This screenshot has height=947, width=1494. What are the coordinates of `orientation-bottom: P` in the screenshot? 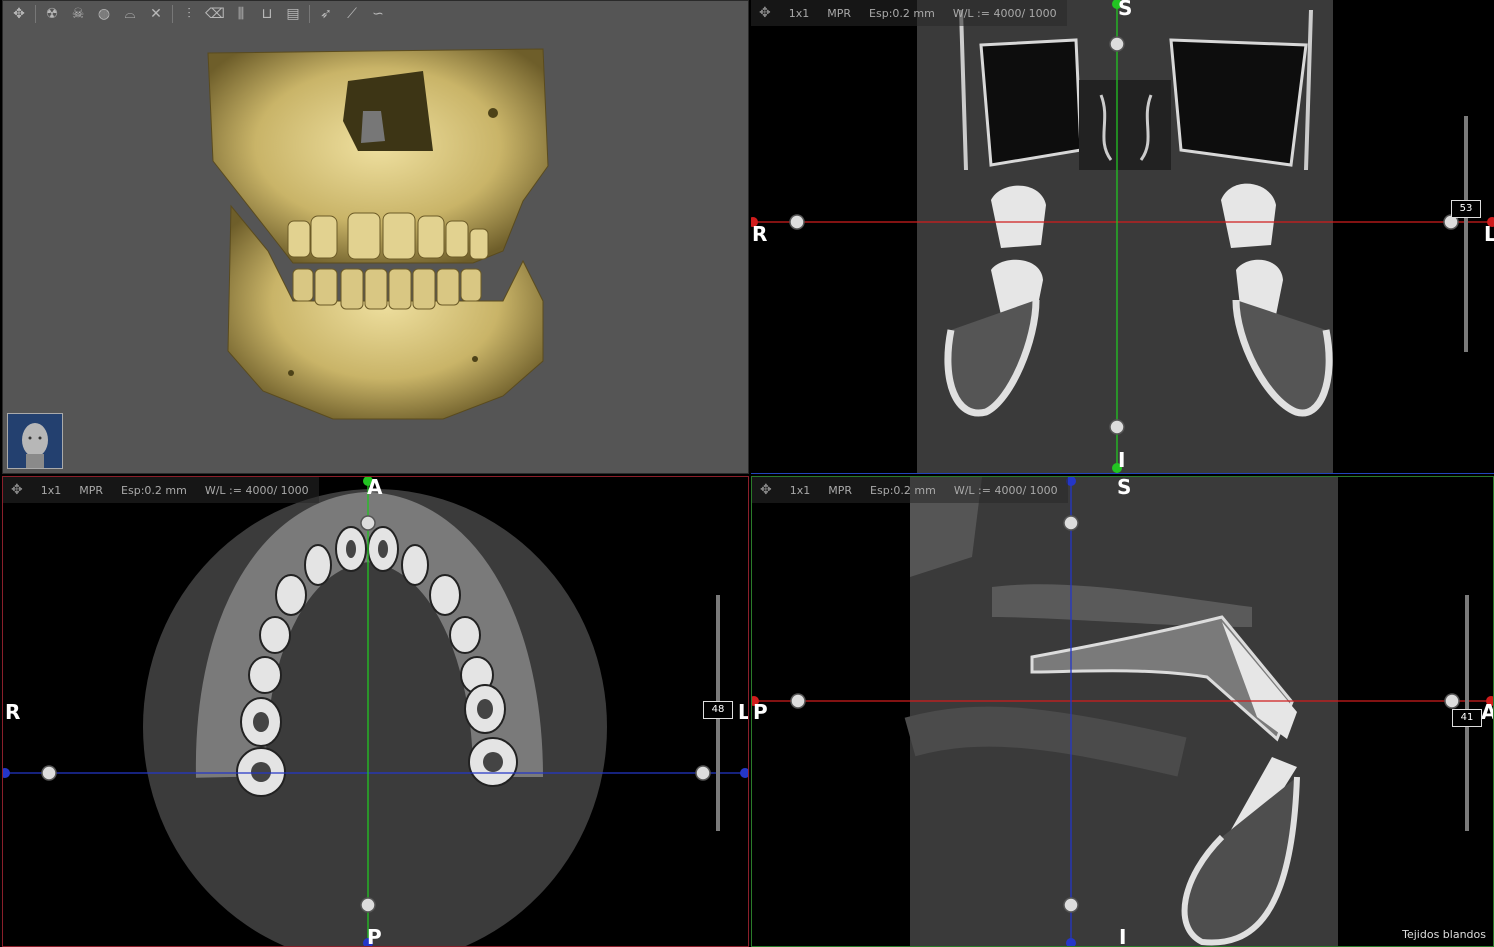 It's located at (374, 936).